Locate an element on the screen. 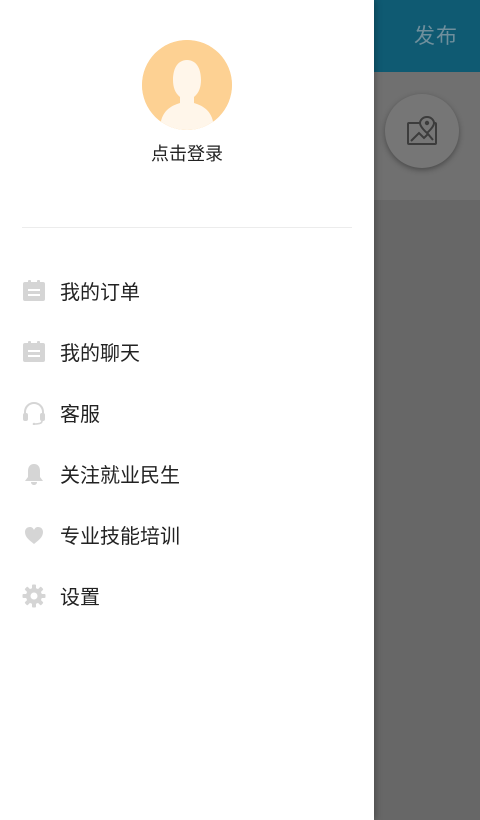 This screenshot has height=820, width=480. map-location-button is located at coordinates (422, 131).